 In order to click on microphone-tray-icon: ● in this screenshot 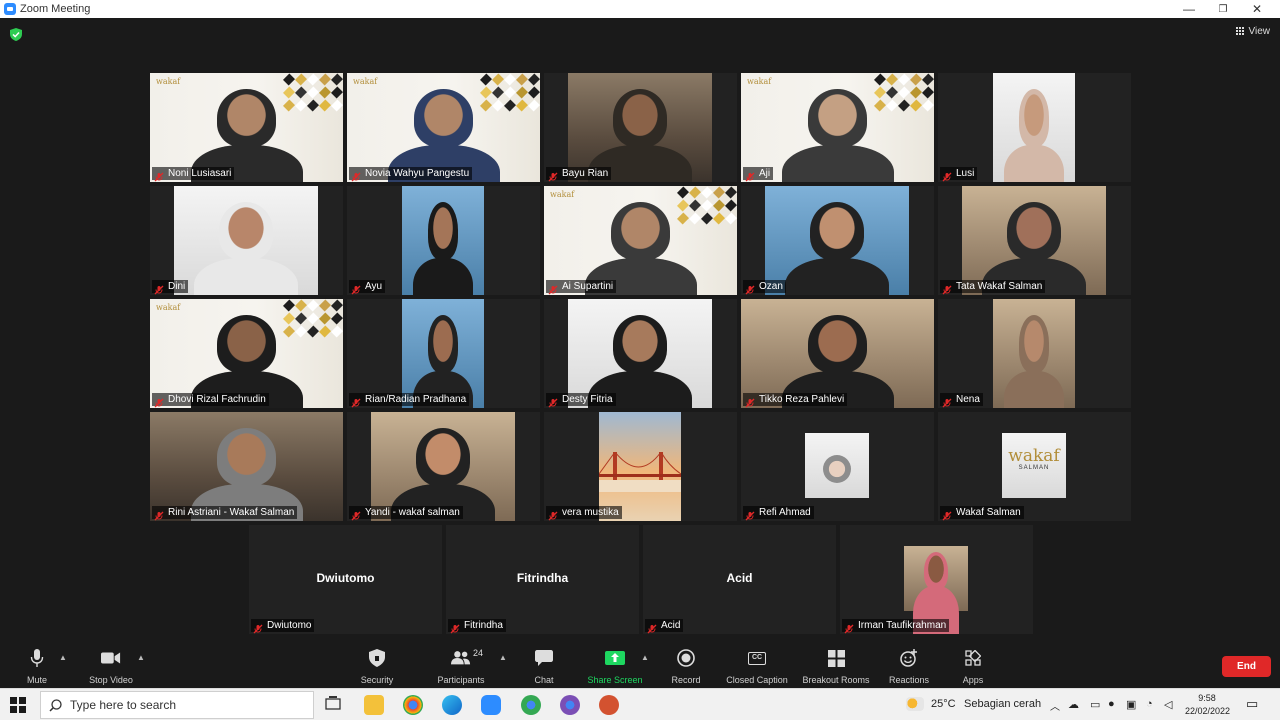, I will do `click(1111, 704)`.